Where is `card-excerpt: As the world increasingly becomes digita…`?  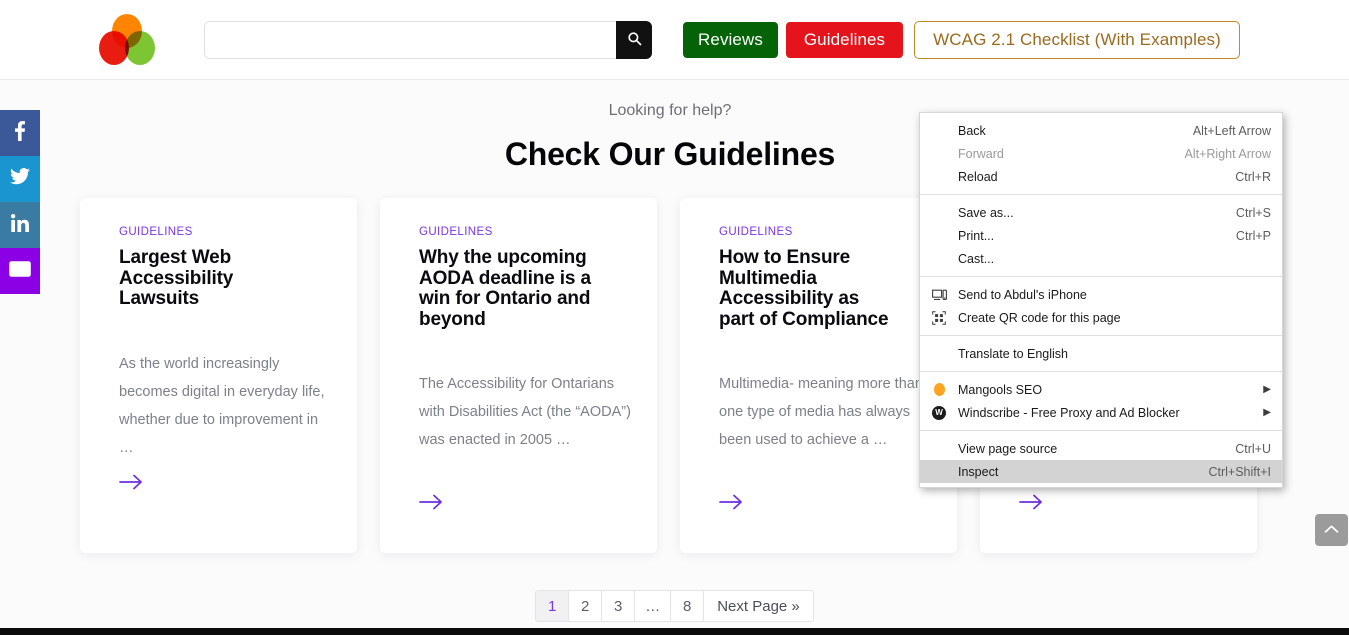
card-excerpt: As the world increasingly becomes digita… is located at coordinates (222, 406).